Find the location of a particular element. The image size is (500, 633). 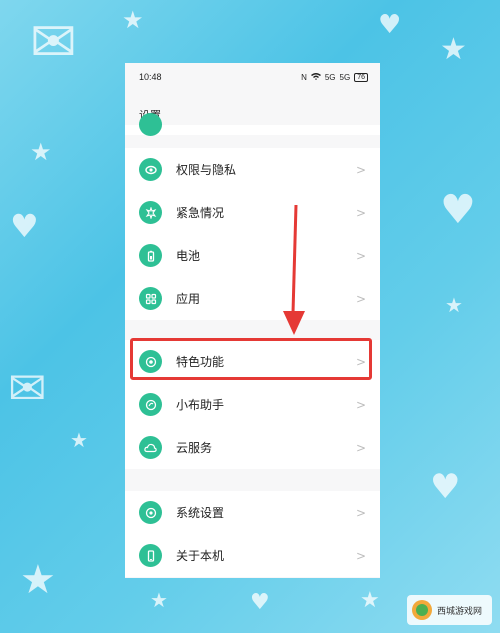

settings-group-1: 权限与隐私 > 紧急情况 > 电池 > 应用 > is located at coordinates (252, 234).